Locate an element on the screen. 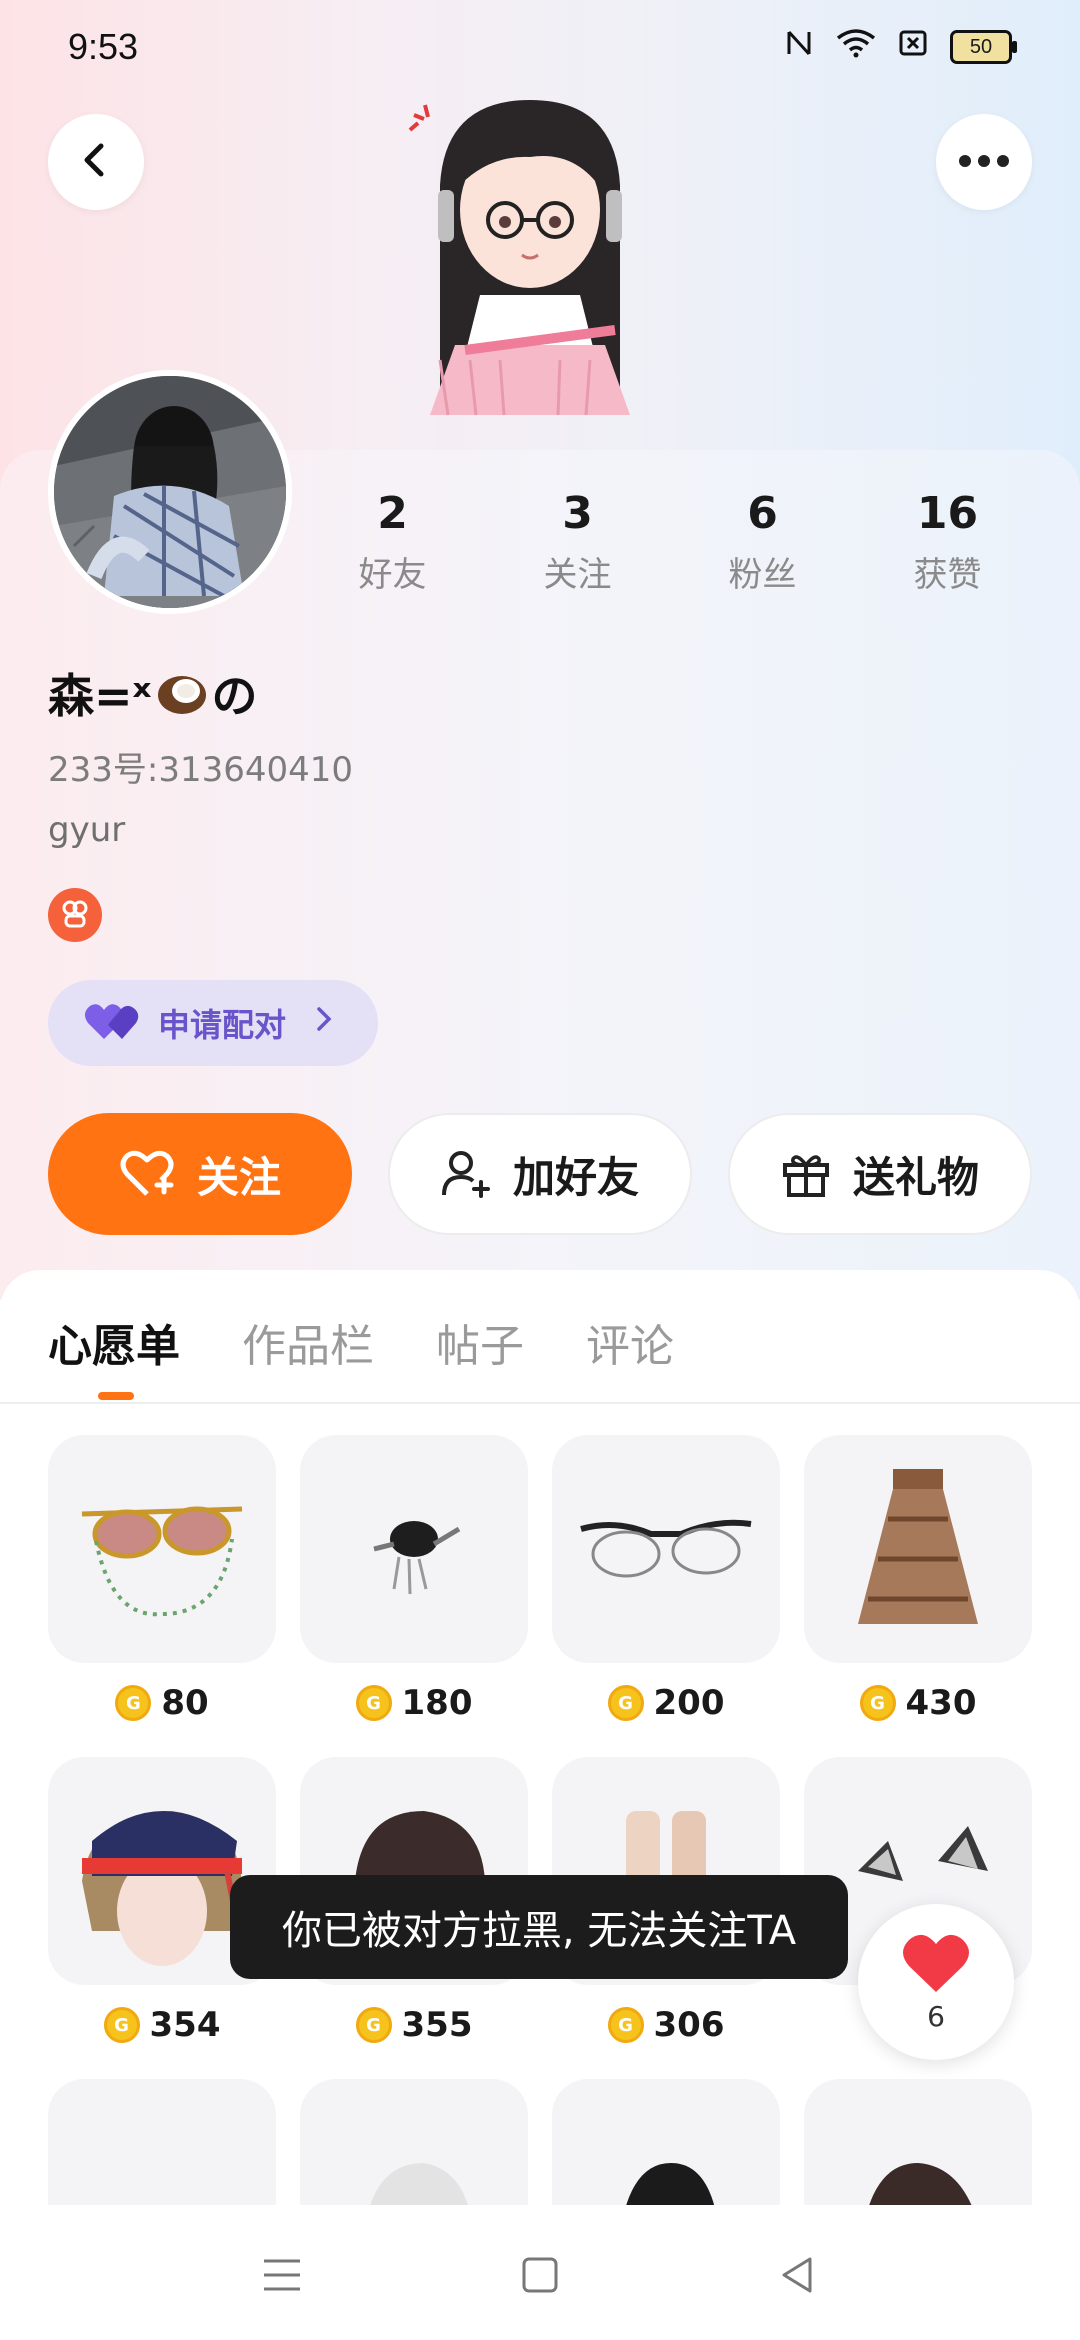 This screenshot has height=2340, width=1080. stat-fans: 6 粉丝 is located at coordinates (762, 542).